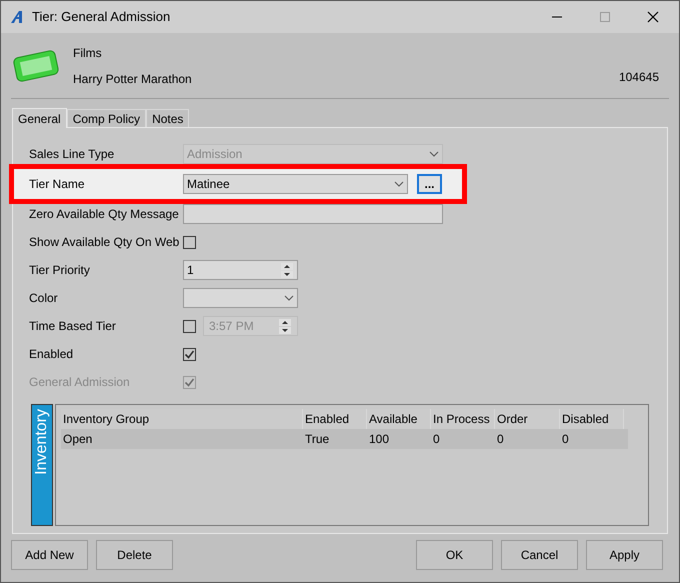 This screenshot has height=583, width=680. Describe the element at coordinates (49, 555) in the screenshot. I see `dialog-button: Add New` at that location.